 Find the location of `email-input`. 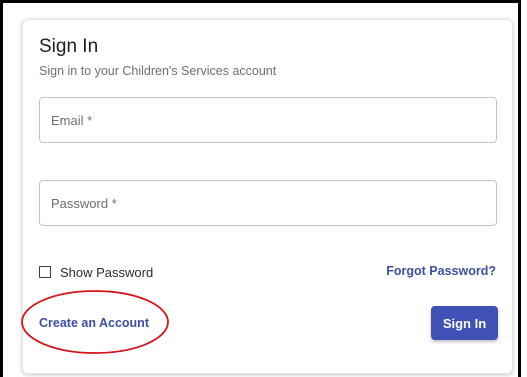

email-input is located at coordinates (268, 120).